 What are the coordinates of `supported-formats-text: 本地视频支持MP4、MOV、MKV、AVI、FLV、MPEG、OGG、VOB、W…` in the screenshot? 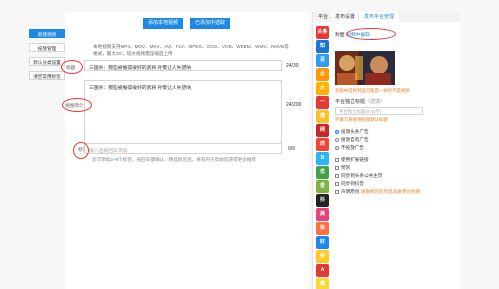 It's located at (191, 50).